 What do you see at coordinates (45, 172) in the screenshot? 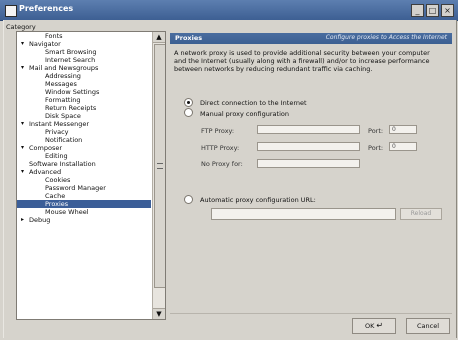
I see `category-item-label: Advanced` at bounding box center [45, 172].